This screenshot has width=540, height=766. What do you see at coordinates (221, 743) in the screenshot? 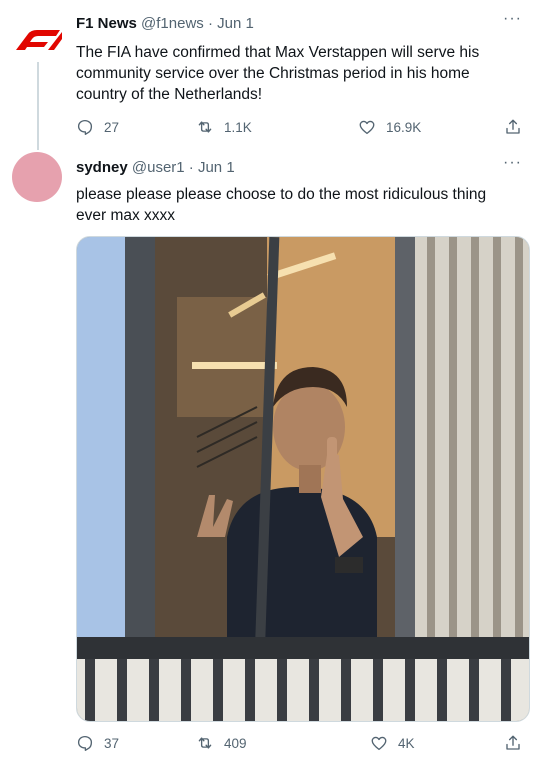
I see `retweet-button: 409` at bounding box center [221, 743].